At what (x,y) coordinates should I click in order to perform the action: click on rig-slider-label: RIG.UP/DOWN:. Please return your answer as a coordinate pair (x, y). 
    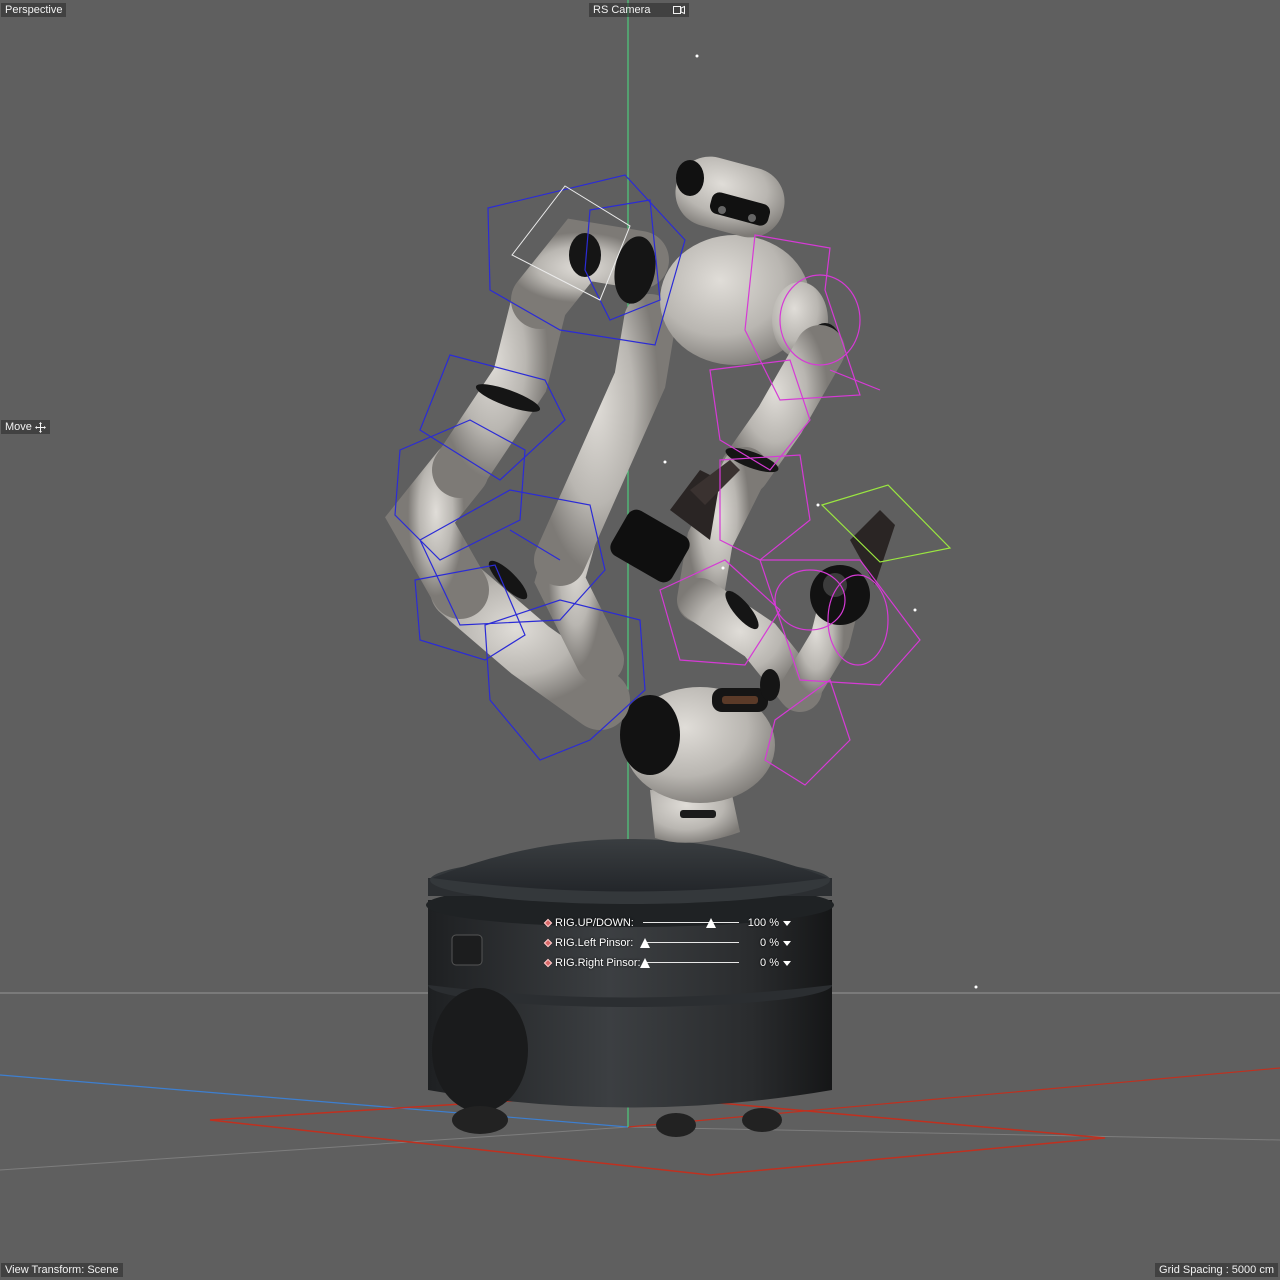
    Looking at the image, I should click on (594, 923).